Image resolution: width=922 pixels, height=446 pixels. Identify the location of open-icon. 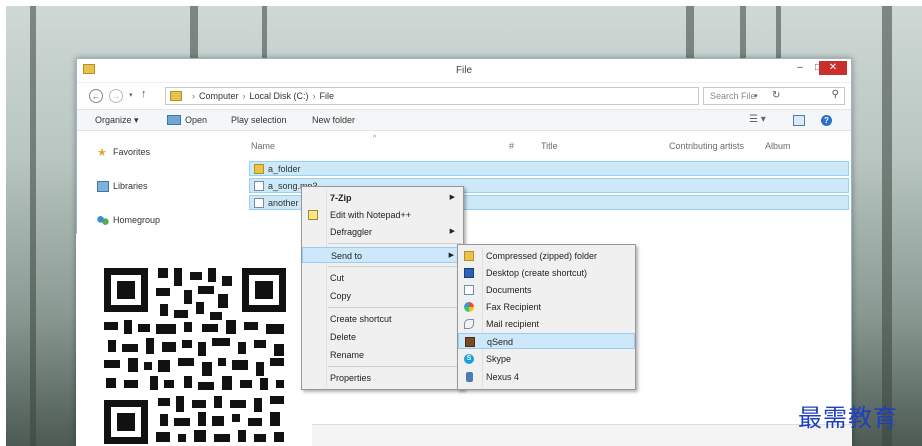
(174, 120).